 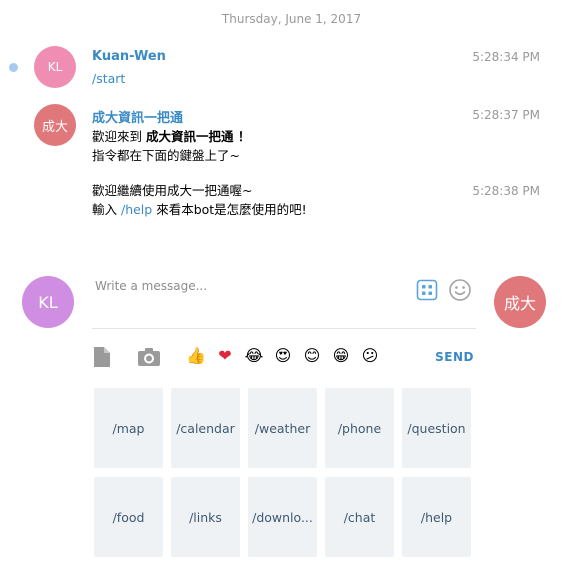 I want to click on message-text-bold: 成大資訊一把通 ！, so click(x=198, y=136).